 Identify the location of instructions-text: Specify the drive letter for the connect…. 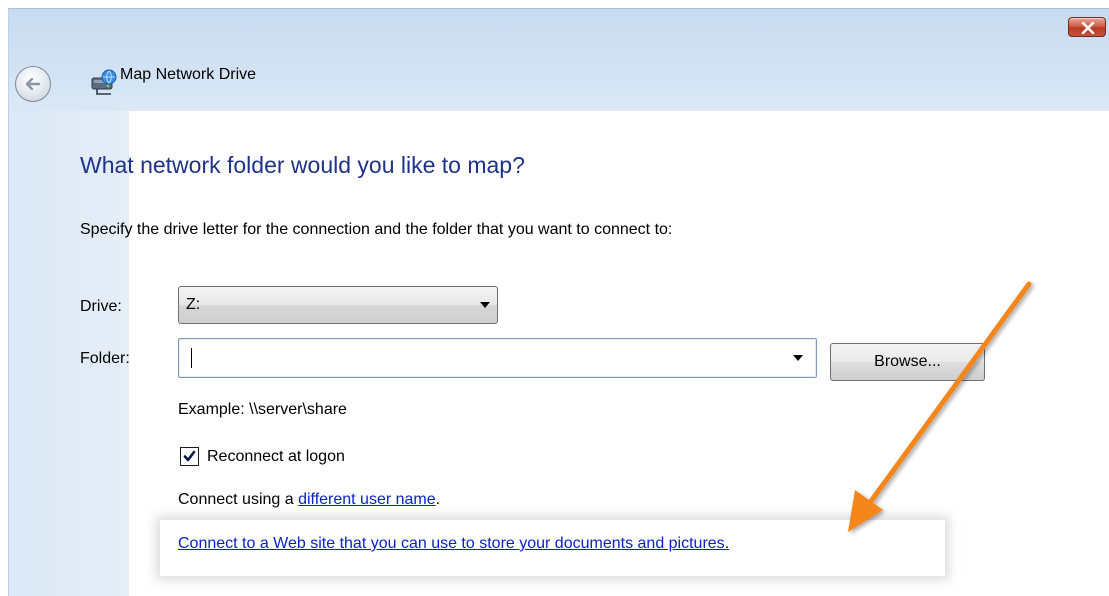
(376, 229).